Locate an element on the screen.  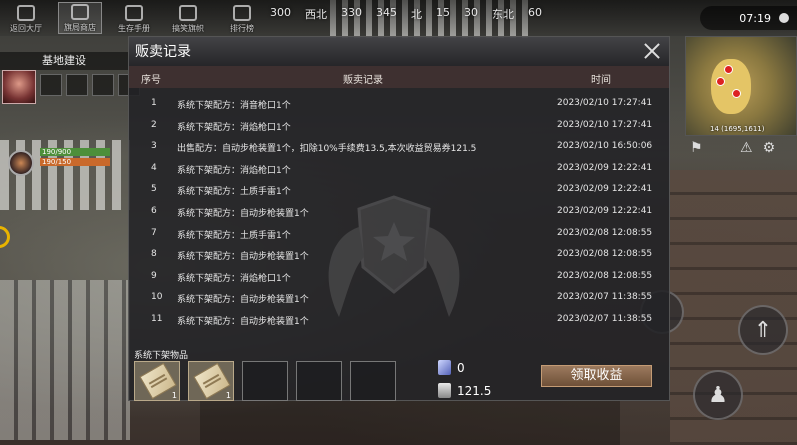
compass-tick: 30 is located at coordinates (471, 12).